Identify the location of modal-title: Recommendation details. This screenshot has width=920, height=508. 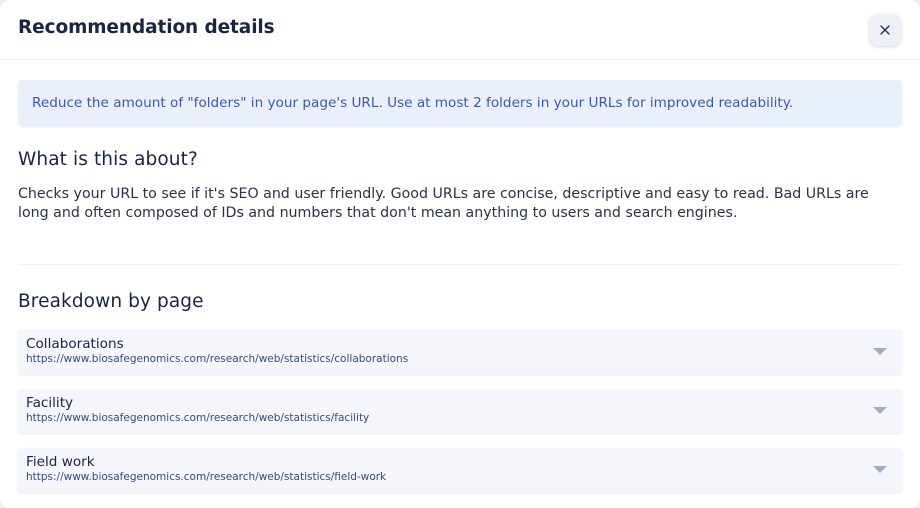
(146, 27).